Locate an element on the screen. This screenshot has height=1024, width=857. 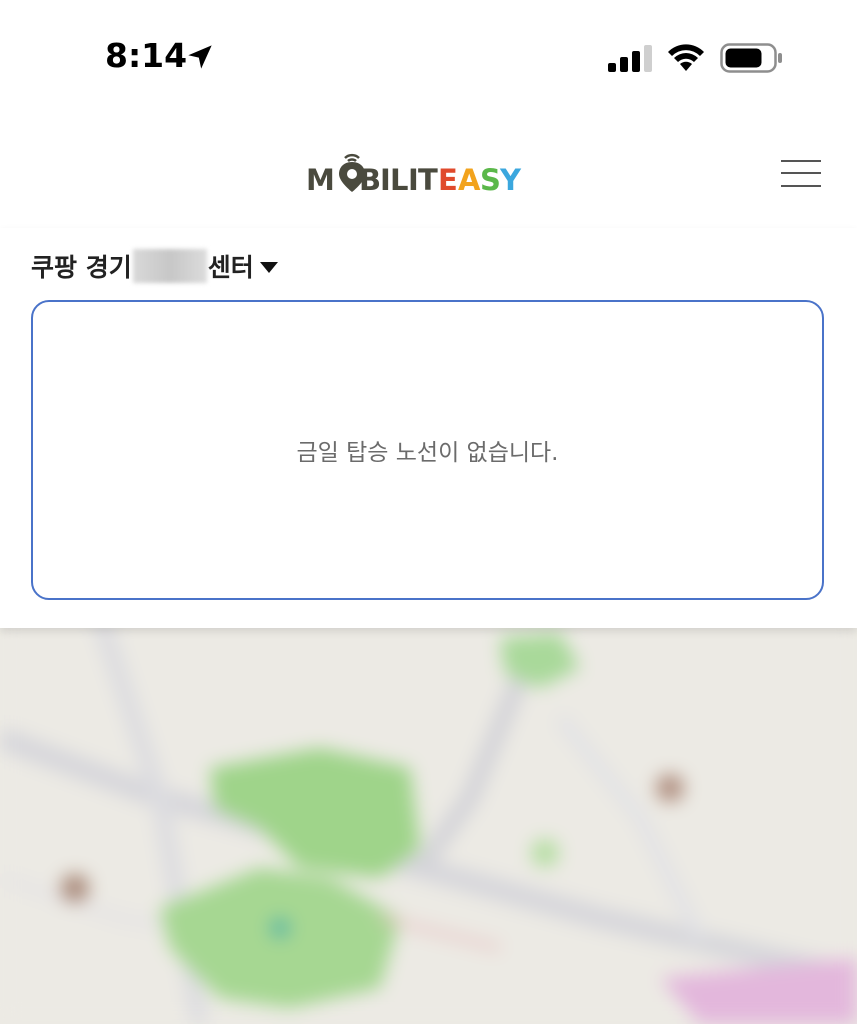
logo-letter: S is located at coordinates (490, 179).